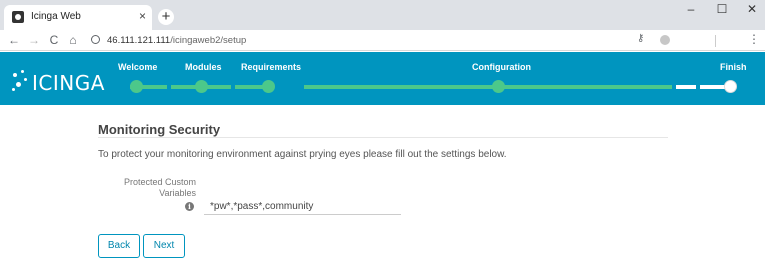 The image size is (765, 275). What do you see at coordinates (250, 87) in the screenshot?
I see `progress-segment-requirements` at bounding box center [250, 87].